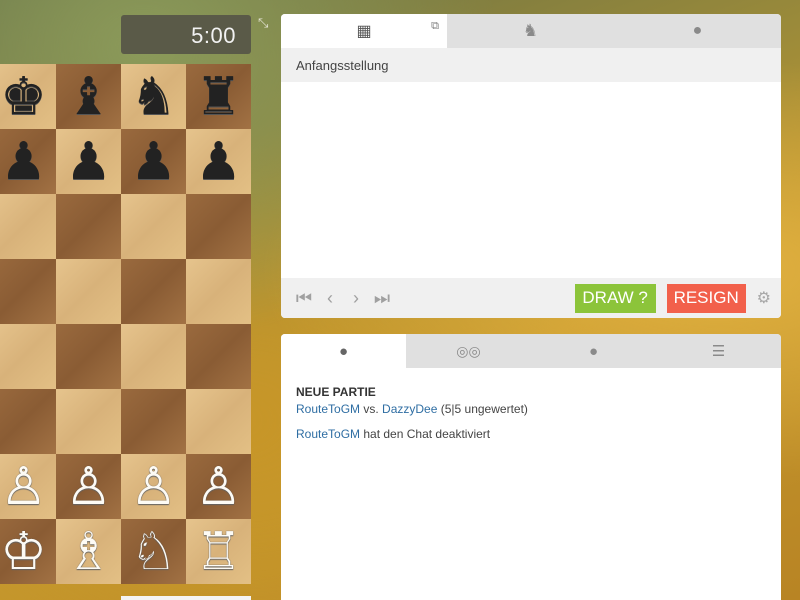  I want to click on next-move-button: ›, so click(356, 298).